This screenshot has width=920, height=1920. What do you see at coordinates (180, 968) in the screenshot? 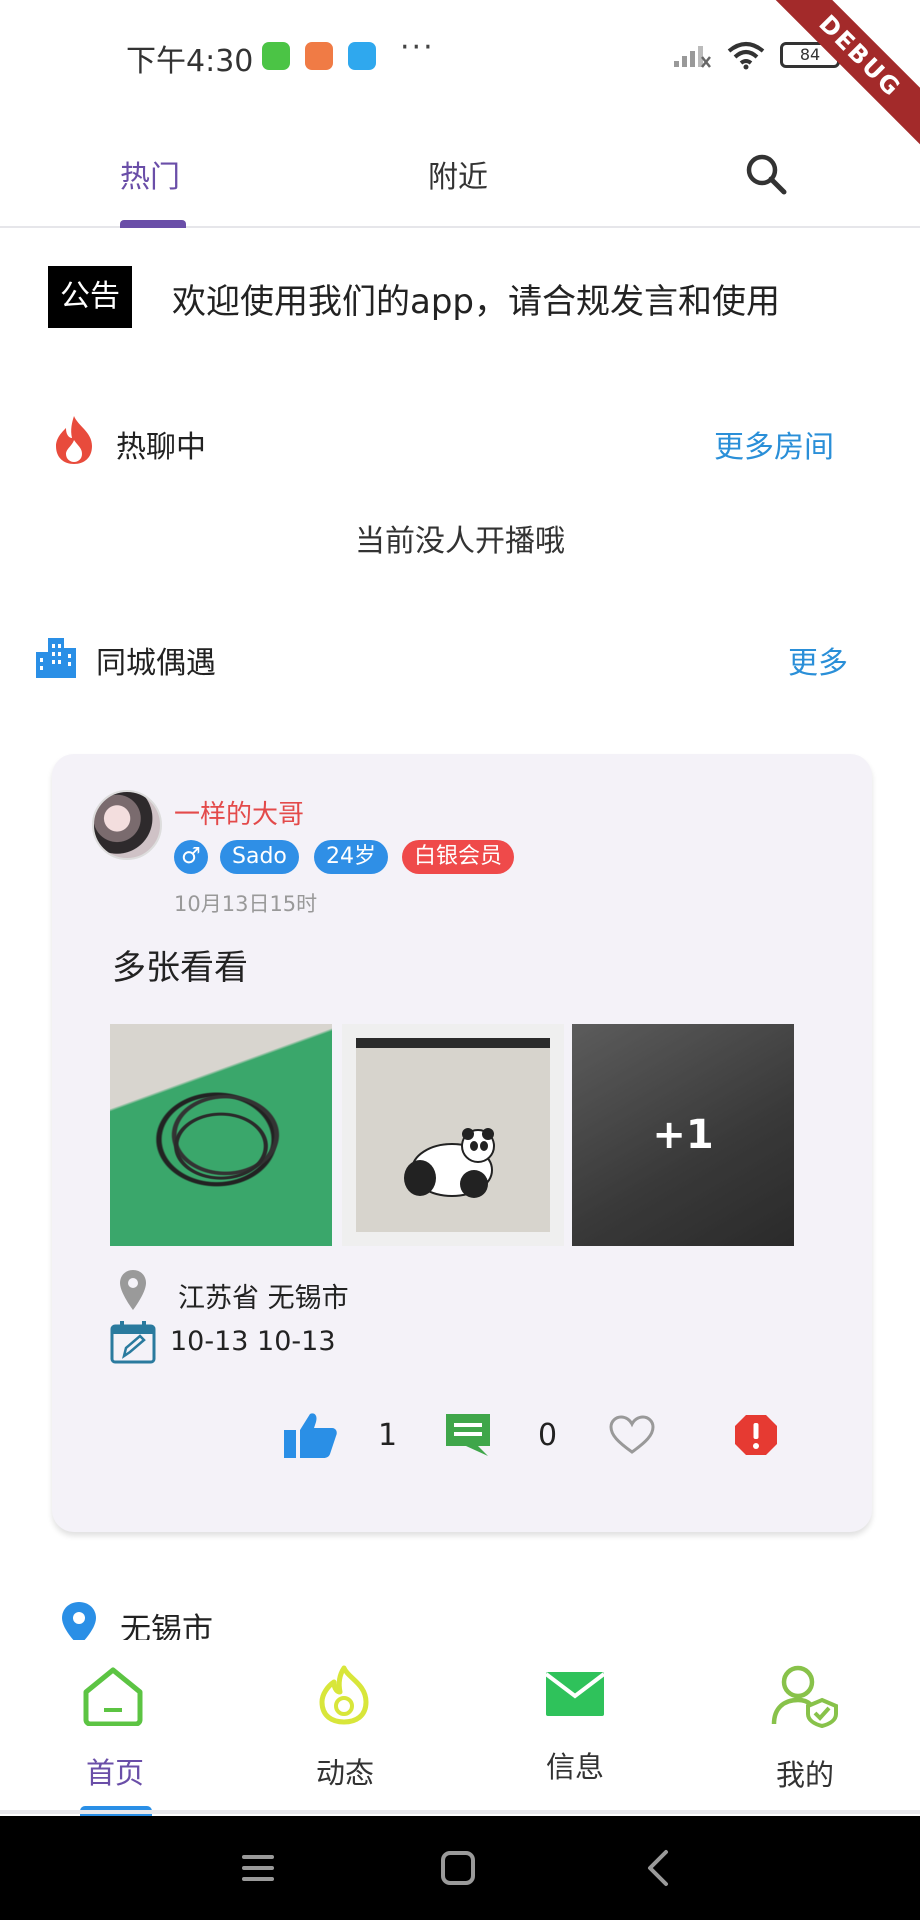
I see `post-content: 多张看看` at bounding box center [180, 968].